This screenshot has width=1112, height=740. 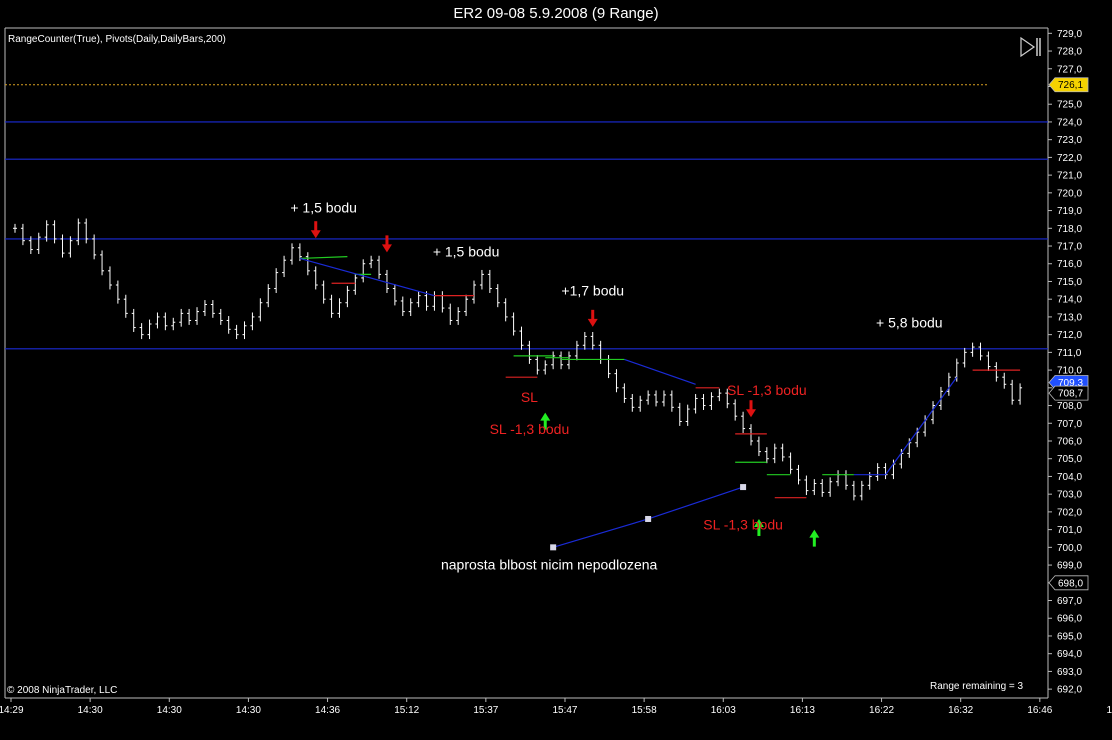 What do you see at coordinates (62, 690) in the screenshot?
I see `copyright-label: © 2008 NinjaTrader, LLC` at bounding box center [62, 690].